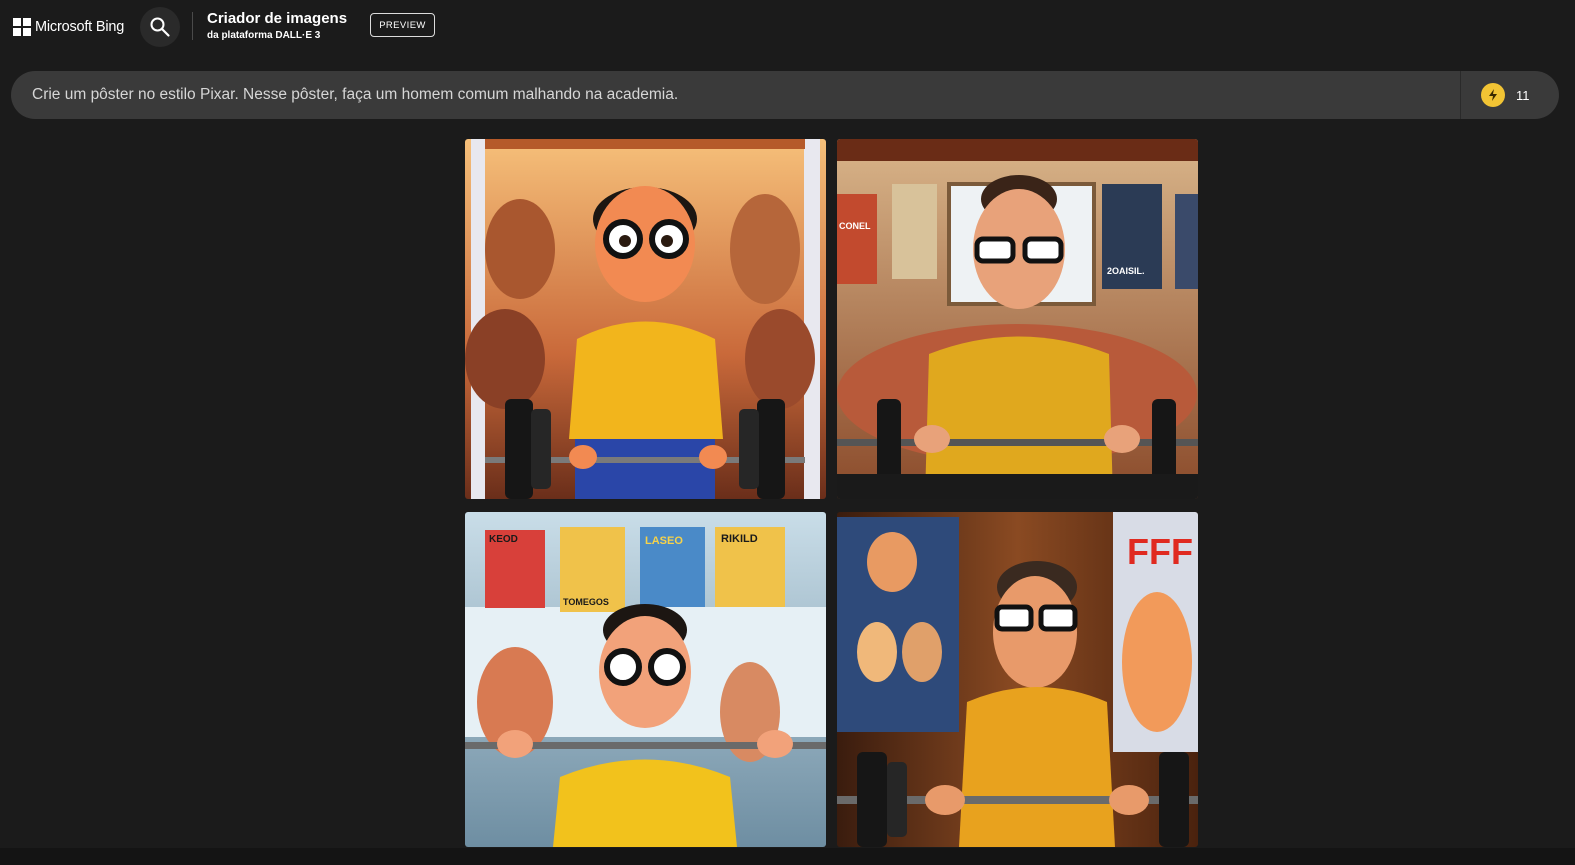  I want to click on app-title: Criador de imagens, so click(277, 18).